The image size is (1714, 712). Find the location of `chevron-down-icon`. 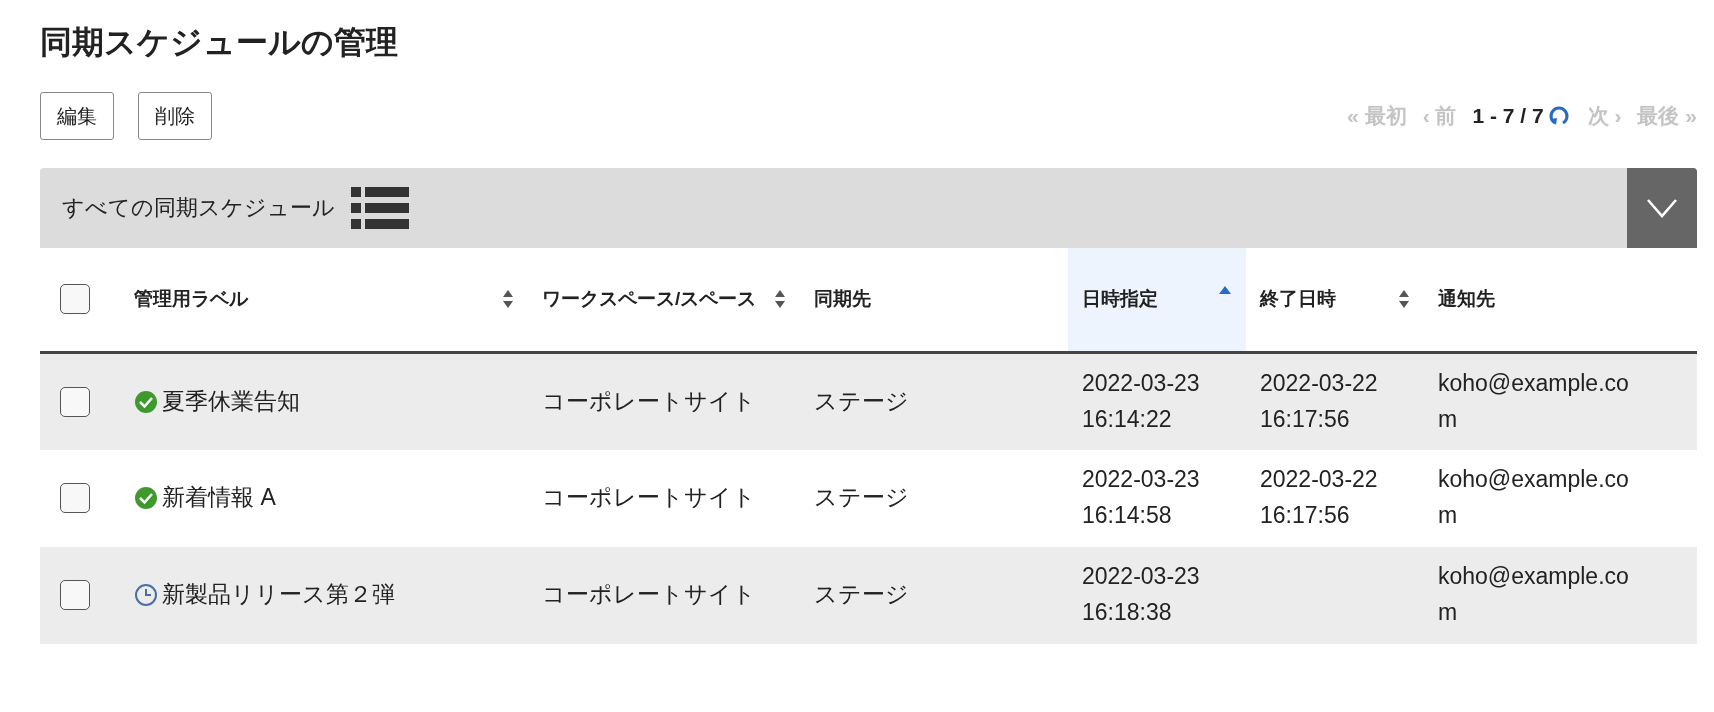

chevron-down-icon is located at coordinates (1662, 207).